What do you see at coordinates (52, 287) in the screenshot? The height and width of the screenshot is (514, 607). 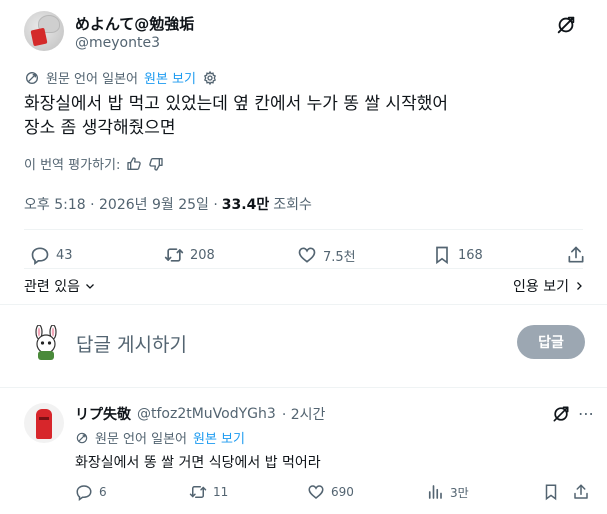 I see `related-label: 관련 있음` at bounding box center [52, 287].